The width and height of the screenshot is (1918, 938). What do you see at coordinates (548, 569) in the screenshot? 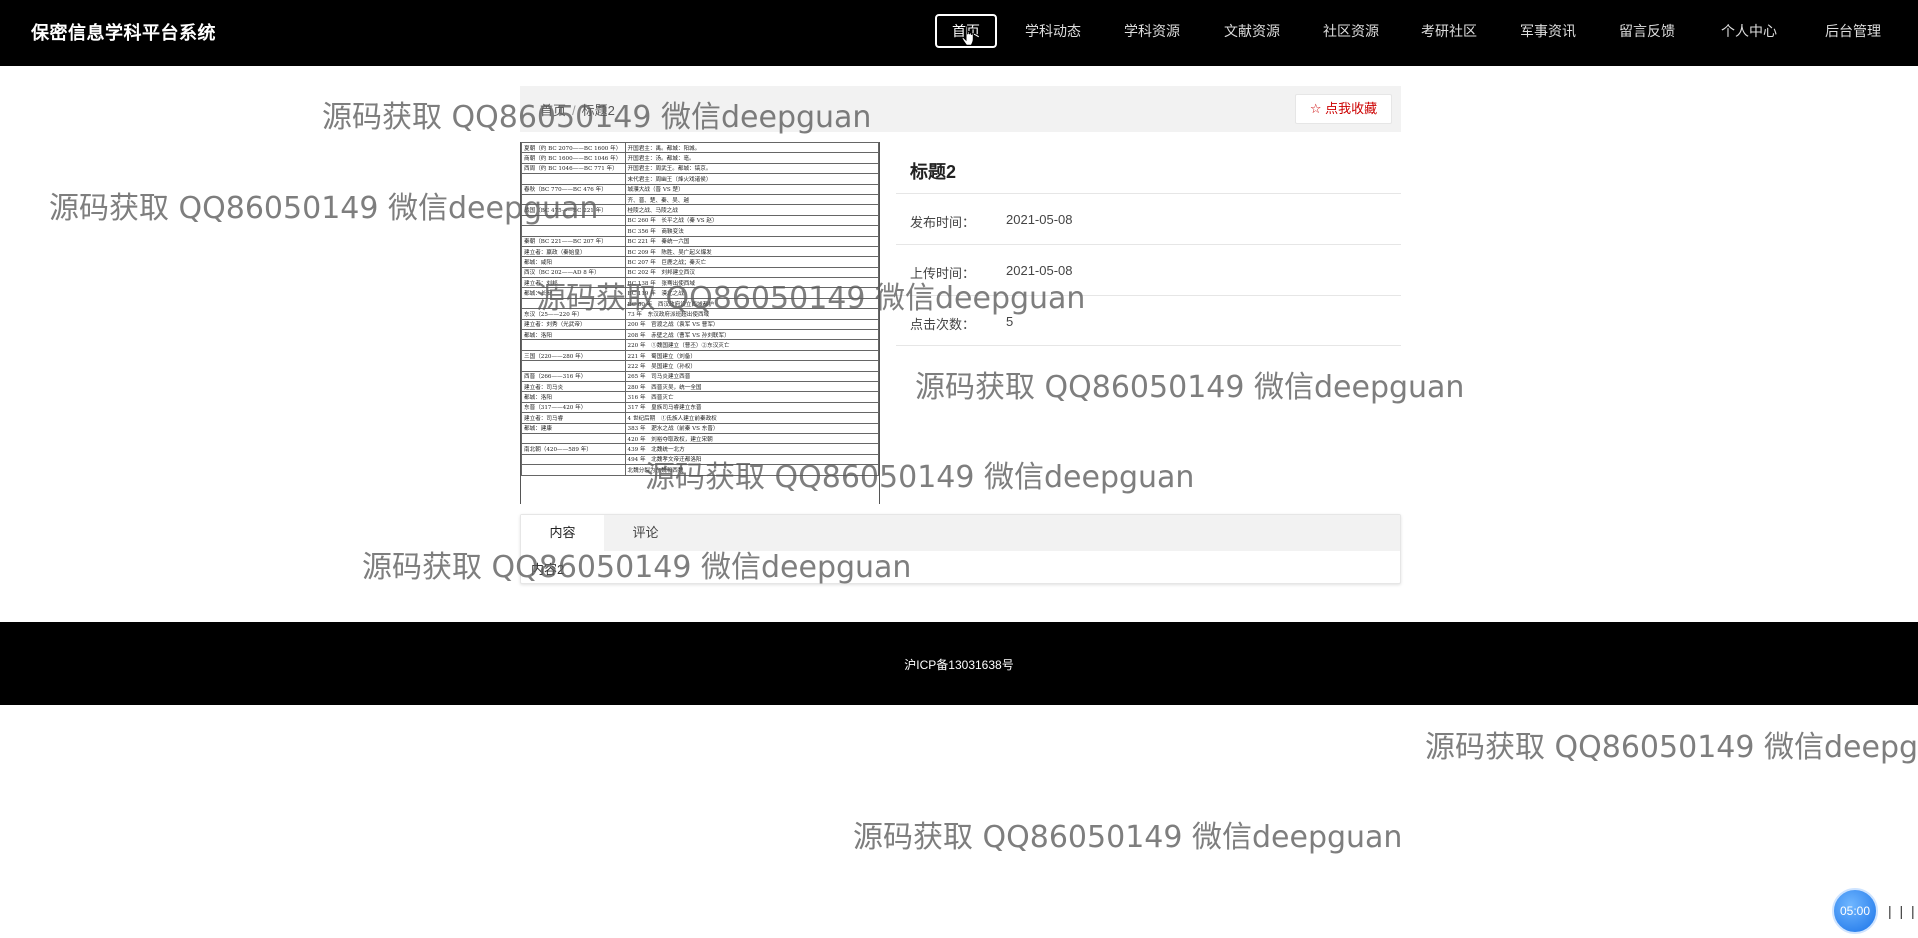
I see `tab-content-body: 内容2` at bounding box center [548, 569].